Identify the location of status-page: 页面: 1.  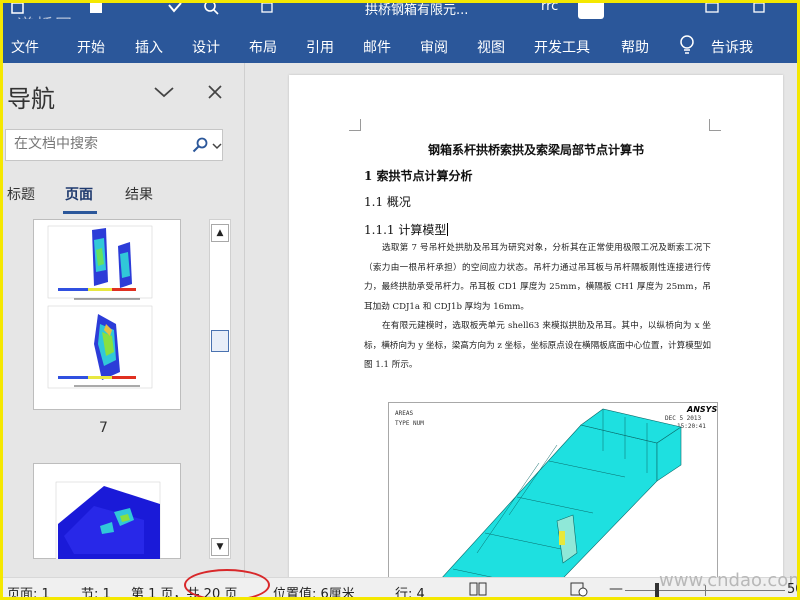
(28, 590).